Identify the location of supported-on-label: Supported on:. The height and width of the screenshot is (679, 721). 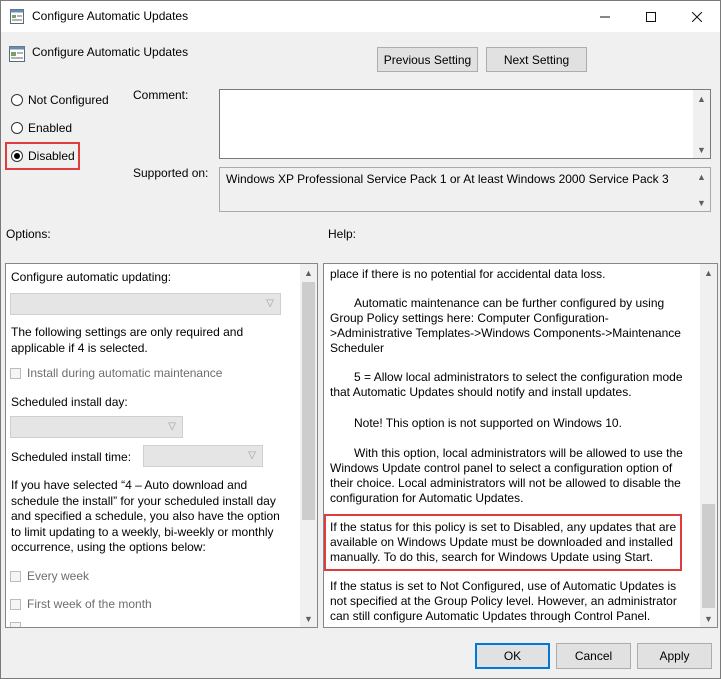
(171, 173).